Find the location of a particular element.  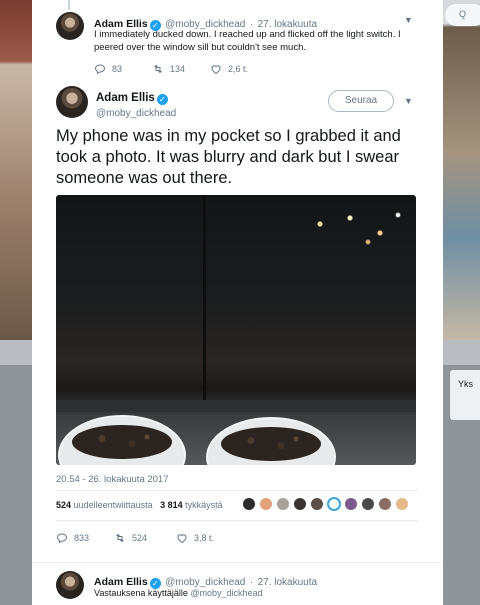

follow-button: Seuraa is located at coordinates (361, 101).